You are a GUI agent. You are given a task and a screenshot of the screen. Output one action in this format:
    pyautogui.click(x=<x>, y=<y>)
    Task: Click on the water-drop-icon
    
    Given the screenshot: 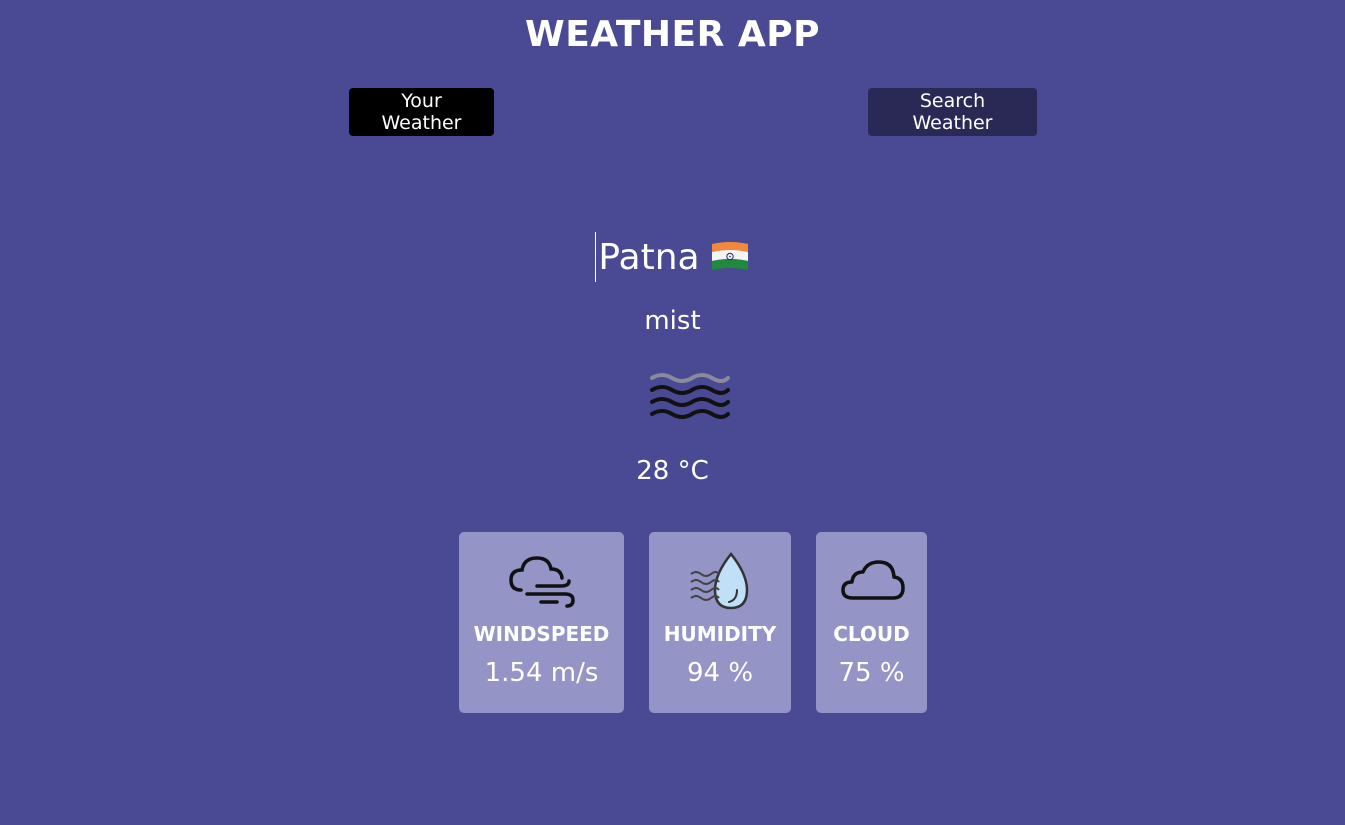 What is the action you would take?
    pyautogui.click(x=720, y=583)
    